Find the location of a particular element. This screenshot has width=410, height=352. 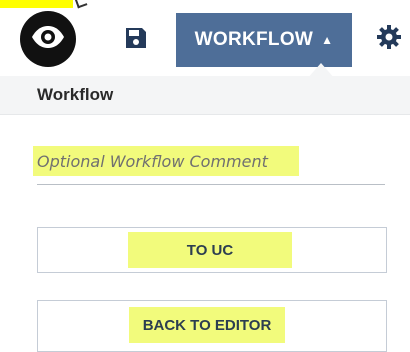

panel-title: Workflow is located at coordinates (75, 94).